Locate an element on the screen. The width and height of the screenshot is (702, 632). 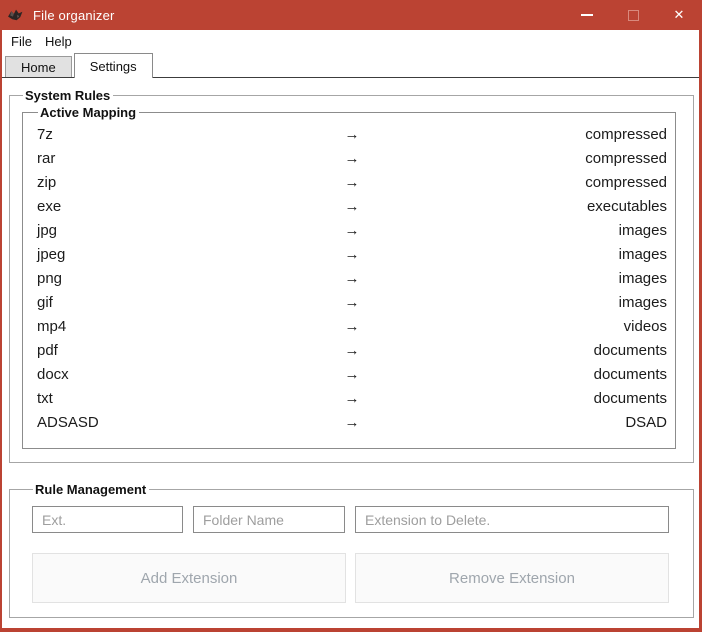
rule-buttons-row: Add Extension Remove Extension is located at coordinates (350, 578).